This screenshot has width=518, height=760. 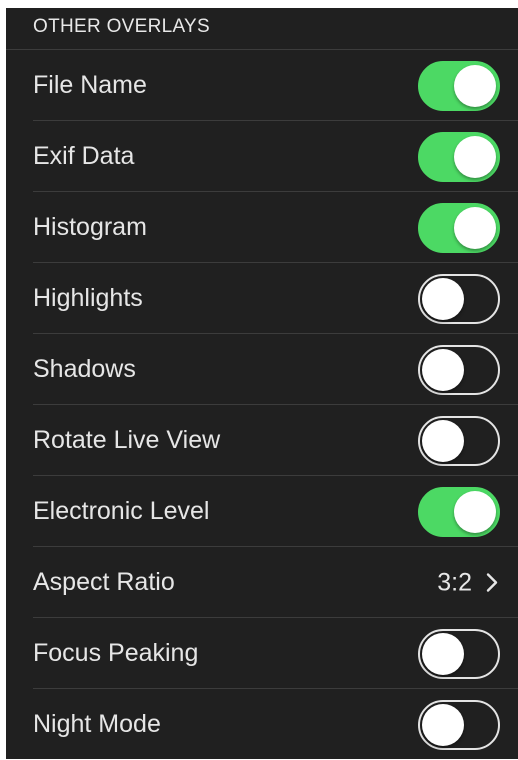 I want to click on focus-peaking-toggle, so click(x=459, y=653).